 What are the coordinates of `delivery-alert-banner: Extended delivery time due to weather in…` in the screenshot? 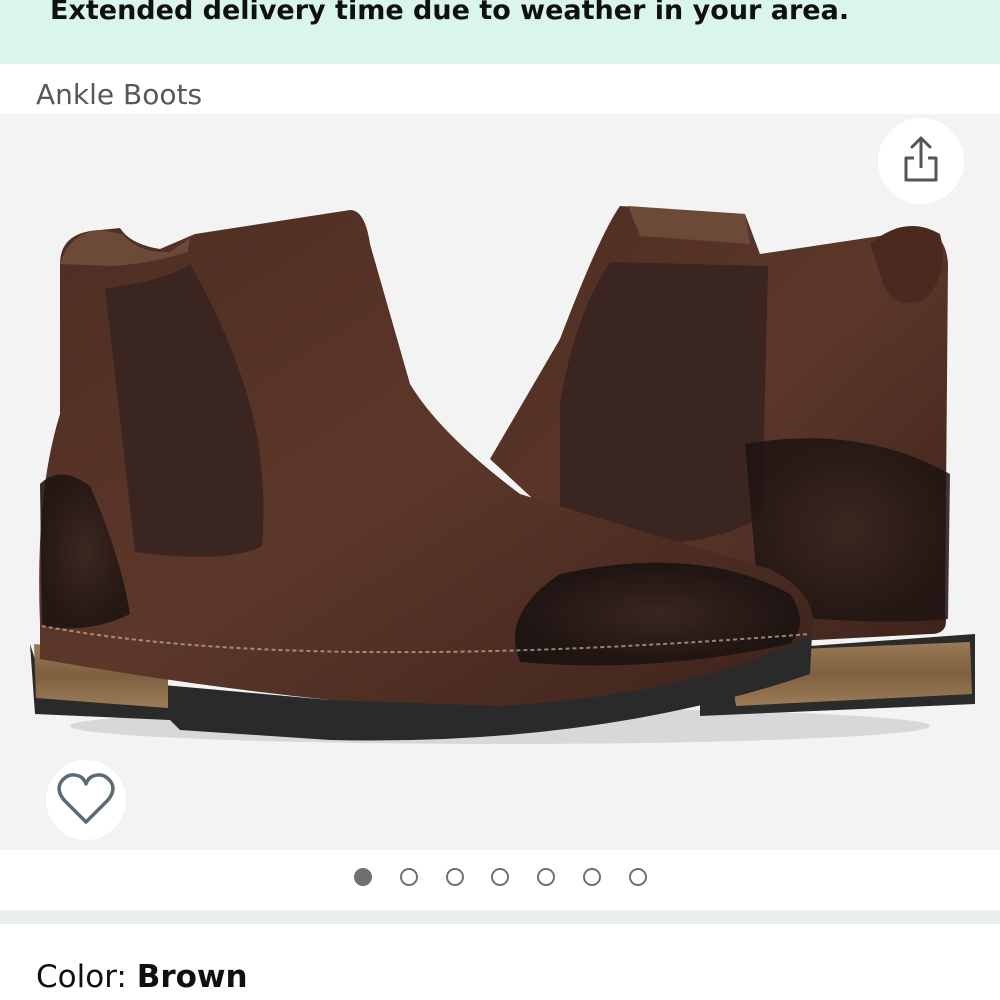 It's located at (500, 32).